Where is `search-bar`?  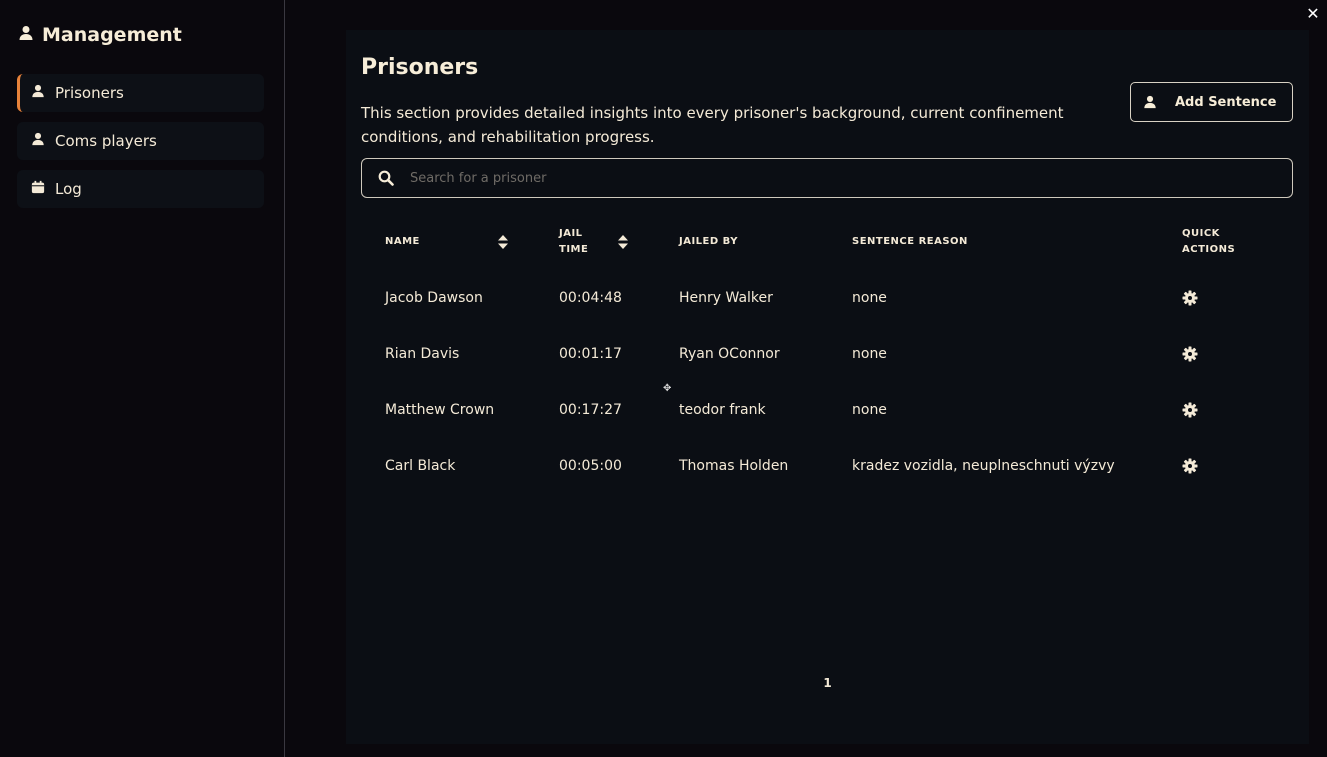
search-bar is located at coordinates (827, 178).